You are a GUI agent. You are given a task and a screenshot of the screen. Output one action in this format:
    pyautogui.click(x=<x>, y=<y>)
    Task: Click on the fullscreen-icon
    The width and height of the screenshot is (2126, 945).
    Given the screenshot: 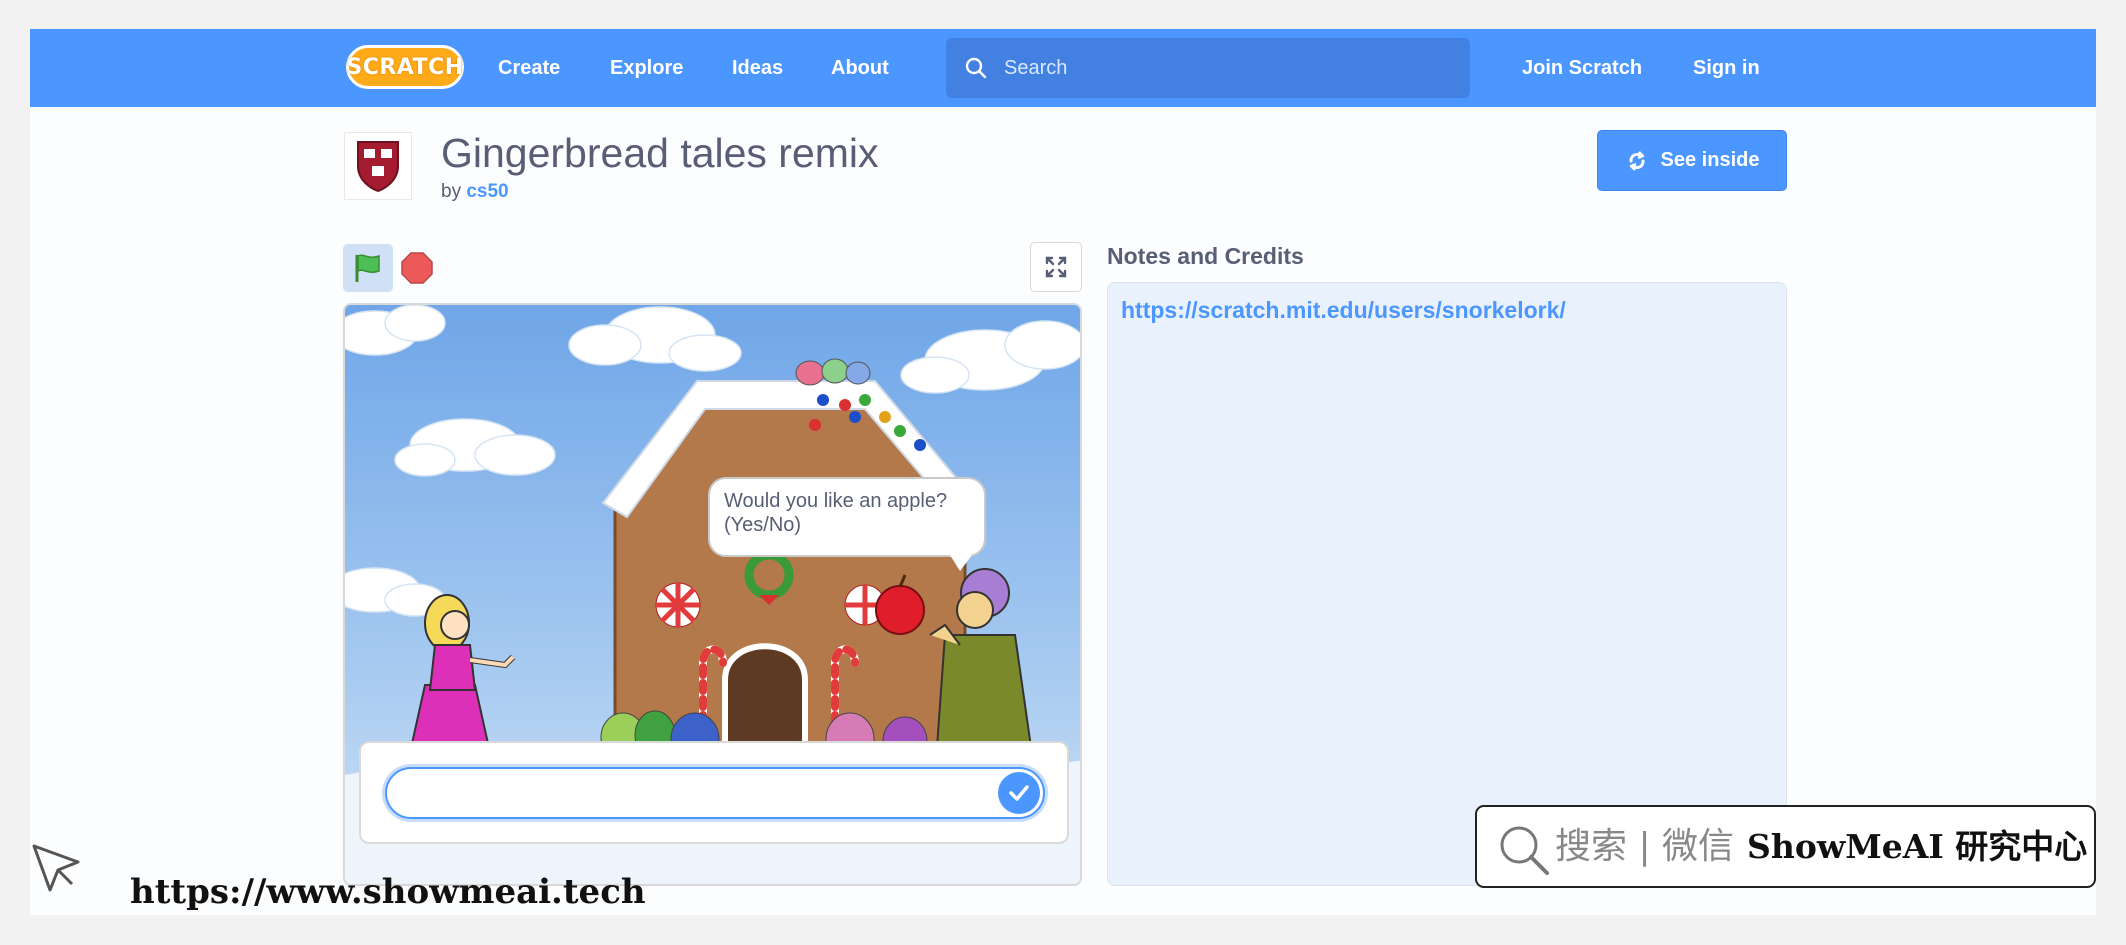 What is the action you would take?
    pyautogui.click(x=1056, y=267)
    